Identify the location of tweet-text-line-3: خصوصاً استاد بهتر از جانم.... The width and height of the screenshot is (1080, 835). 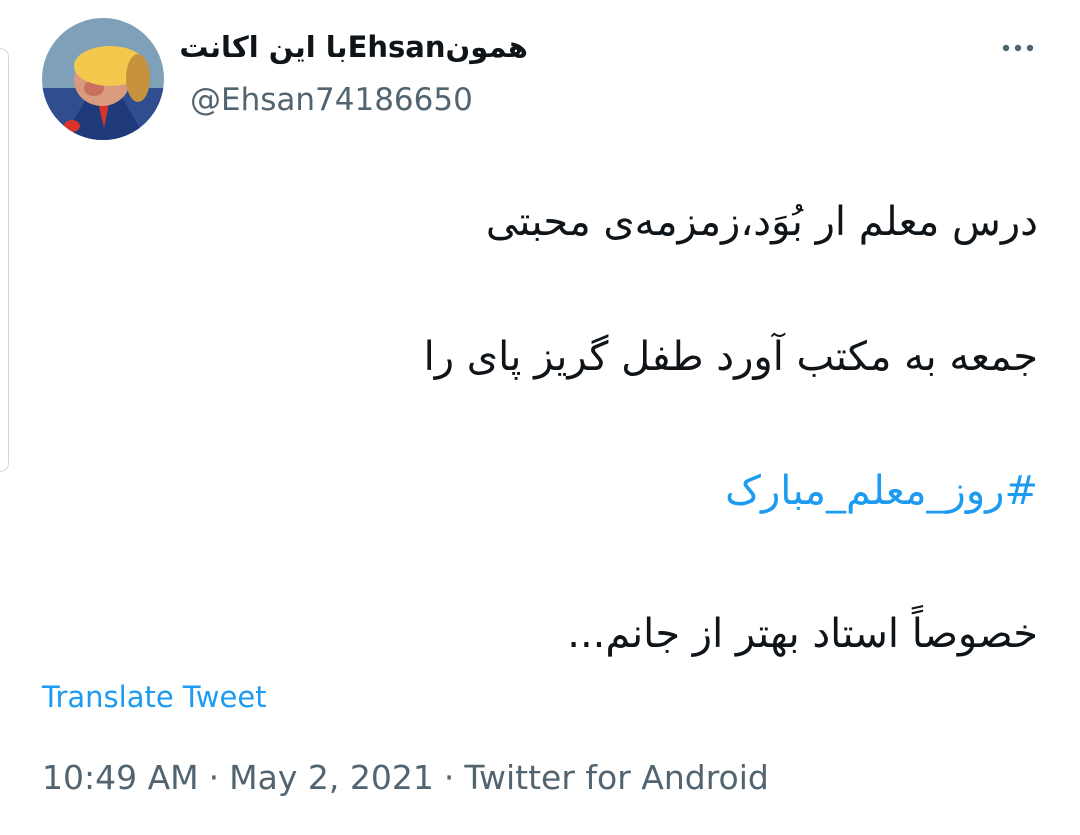
(802, 634).